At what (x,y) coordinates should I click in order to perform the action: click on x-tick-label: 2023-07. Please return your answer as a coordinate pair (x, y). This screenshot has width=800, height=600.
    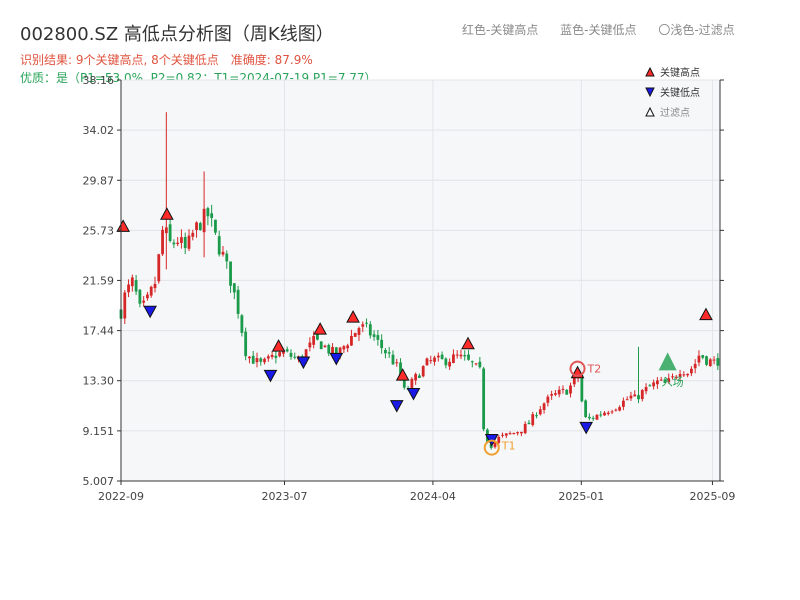
    Looking at the image, I should click on (285, 496).